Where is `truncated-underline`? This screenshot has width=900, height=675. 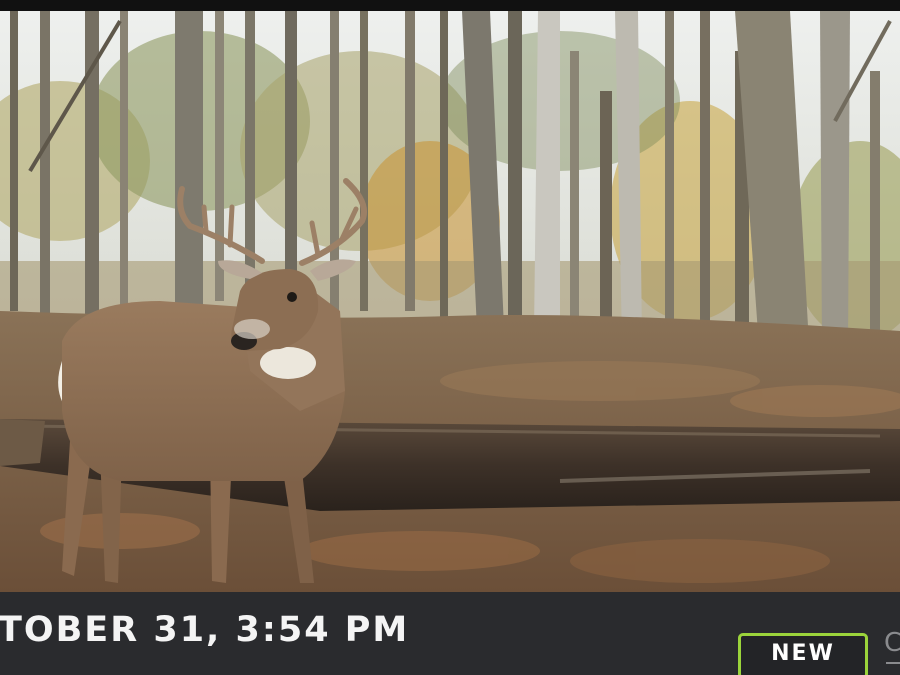
truncated-underline is located at coordinates (893, 663).